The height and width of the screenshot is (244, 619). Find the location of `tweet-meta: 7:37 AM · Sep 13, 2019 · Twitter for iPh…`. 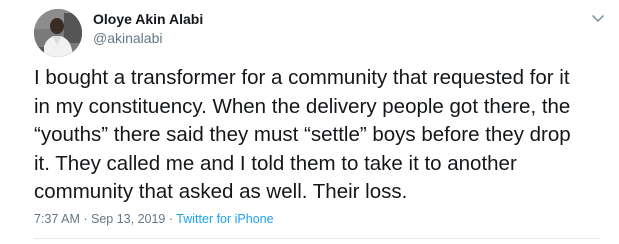

tweet-meta: 7:37 AM · Sep 13, 2019 · Twitter for iPh… is located at coordinates (154, 219).